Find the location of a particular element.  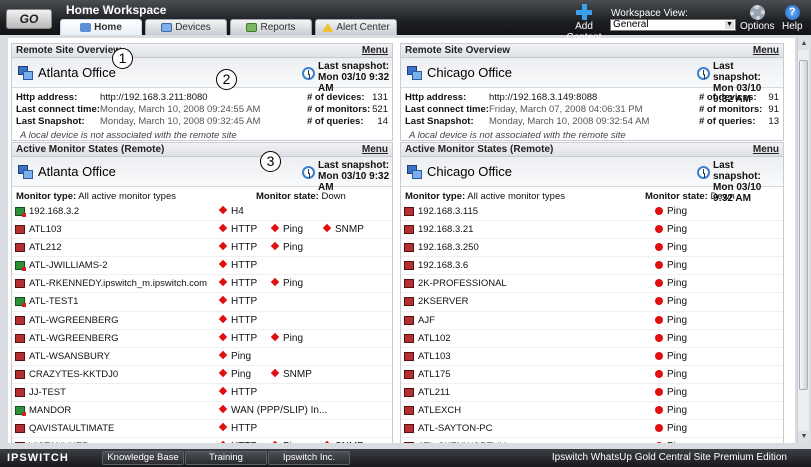

device-name: ATL102 is located at coordinates (434, 338).